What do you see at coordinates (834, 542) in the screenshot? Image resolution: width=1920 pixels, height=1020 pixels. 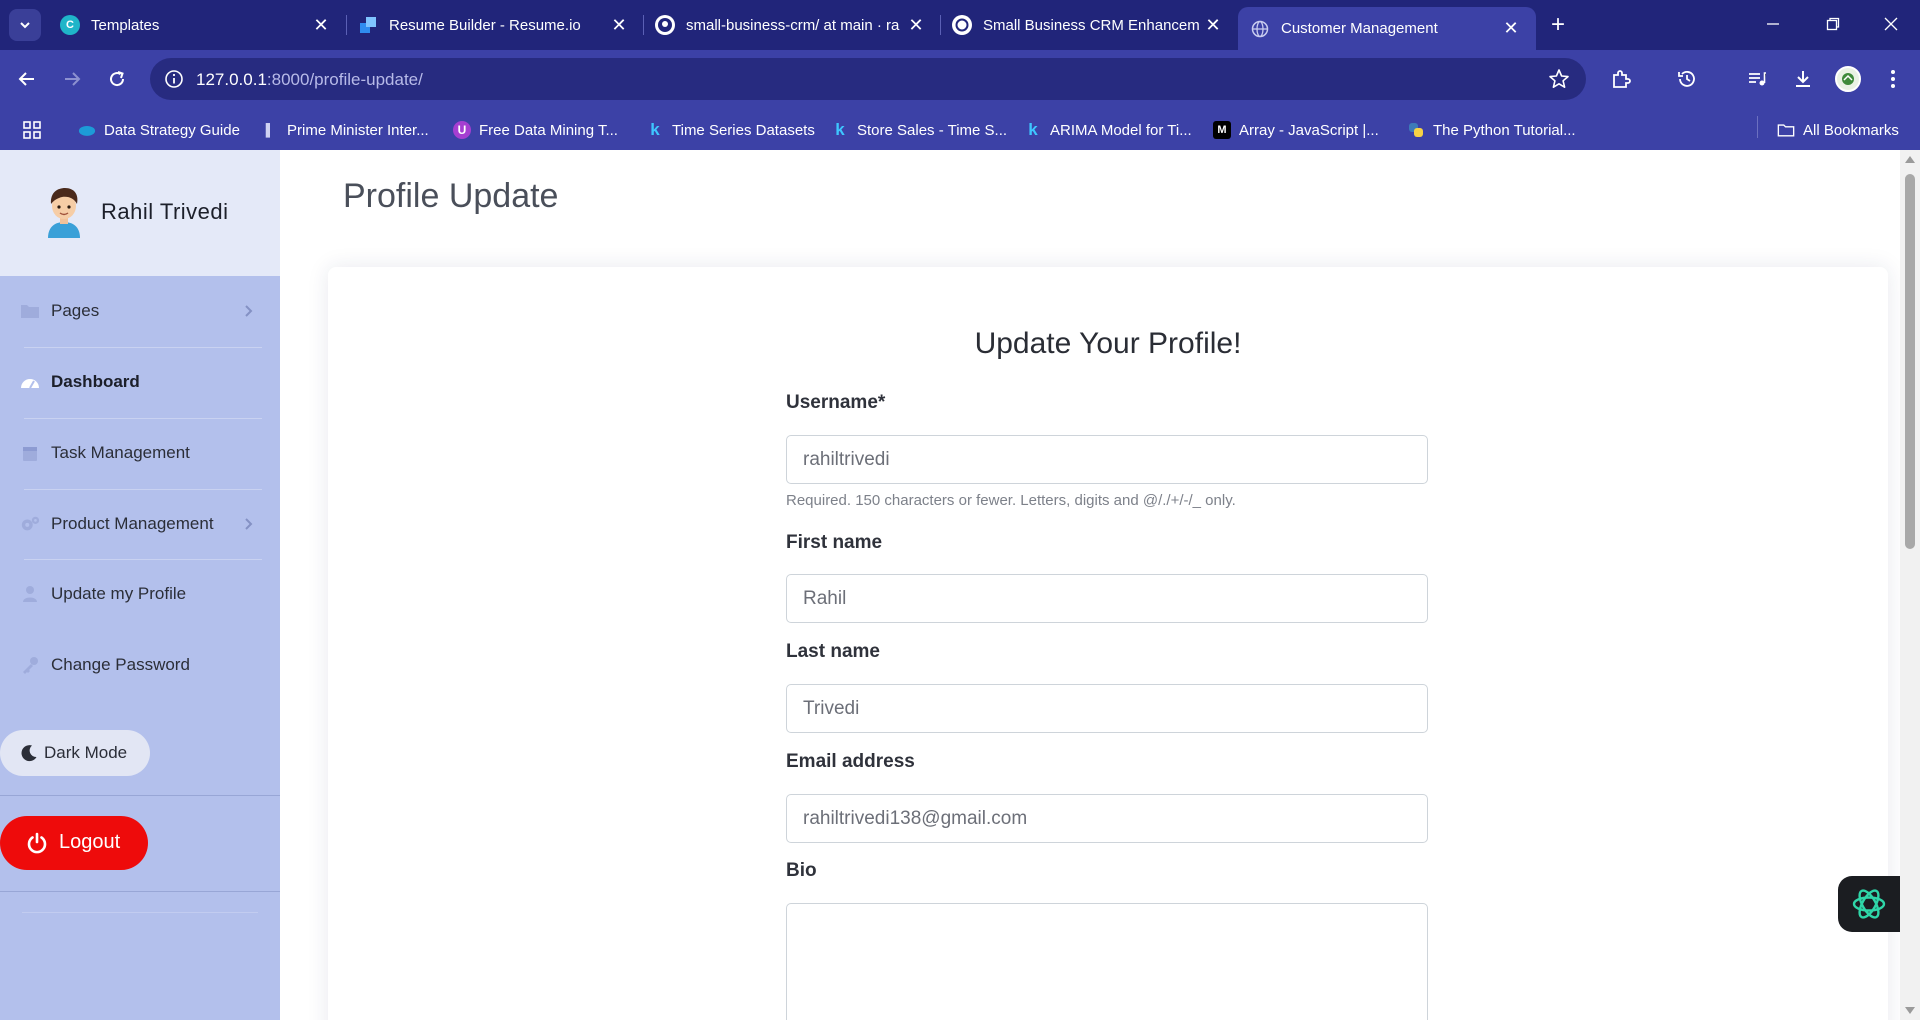 I see `first-name-label: First name` at bounding box center [834, 542].